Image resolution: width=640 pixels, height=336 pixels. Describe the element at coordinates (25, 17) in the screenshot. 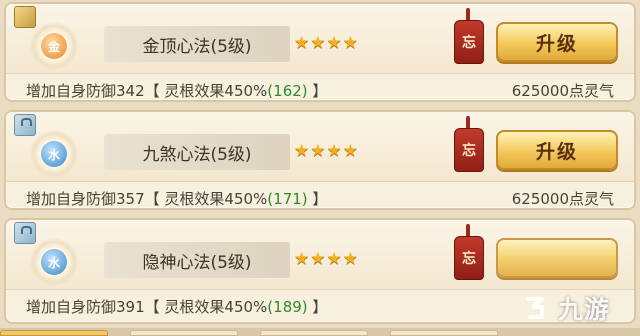

I see `corner-badge-icon` at that location.